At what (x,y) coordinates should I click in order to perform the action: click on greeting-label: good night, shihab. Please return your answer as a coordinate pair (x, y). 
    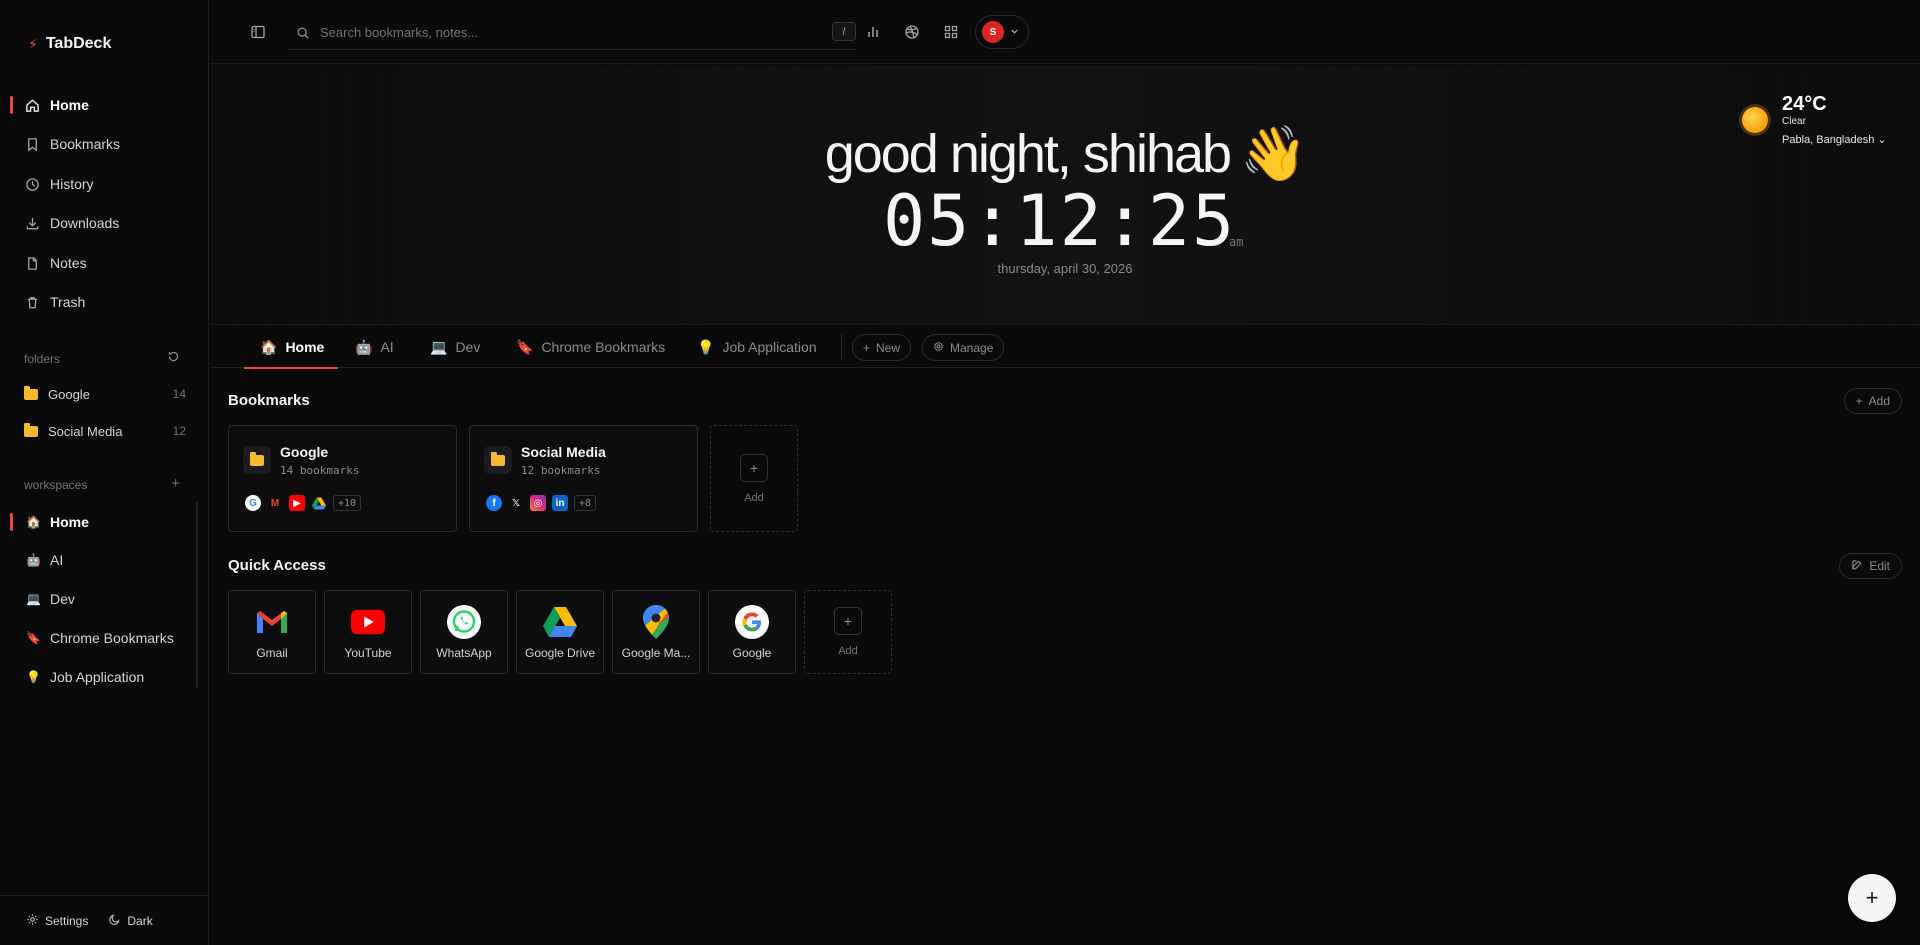
    Looking at the image, I should click on (1028, 154).